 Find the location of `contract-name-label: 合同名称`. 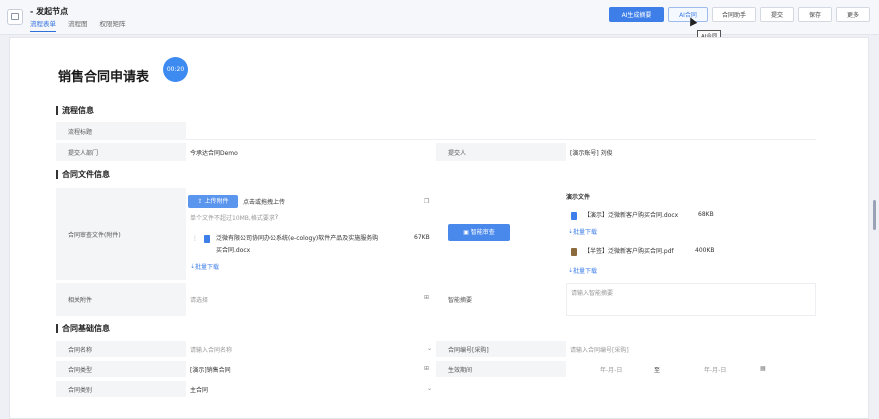

contract-name-label: 合同名称 is located at coordinates (121, 349).